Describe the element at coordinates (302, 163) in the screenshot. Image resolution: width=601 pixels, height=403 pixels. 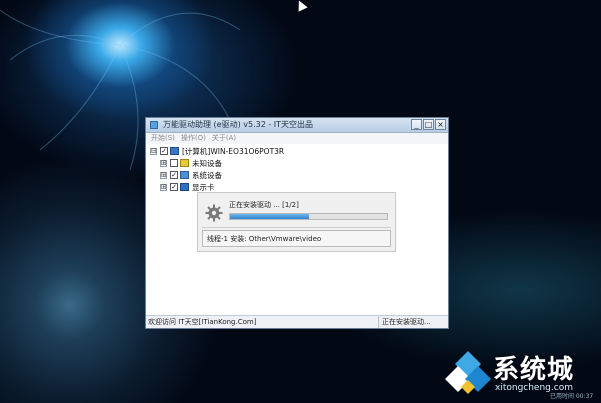
I see `tree-item-unknown: ⊞ 未知设备` at that location.